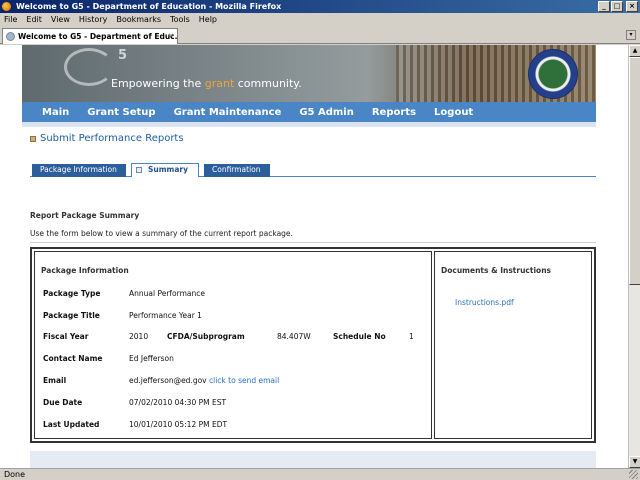  Describe the element at coordinates (89, 67) in the screenshot. I see `g5-logo` at that location.